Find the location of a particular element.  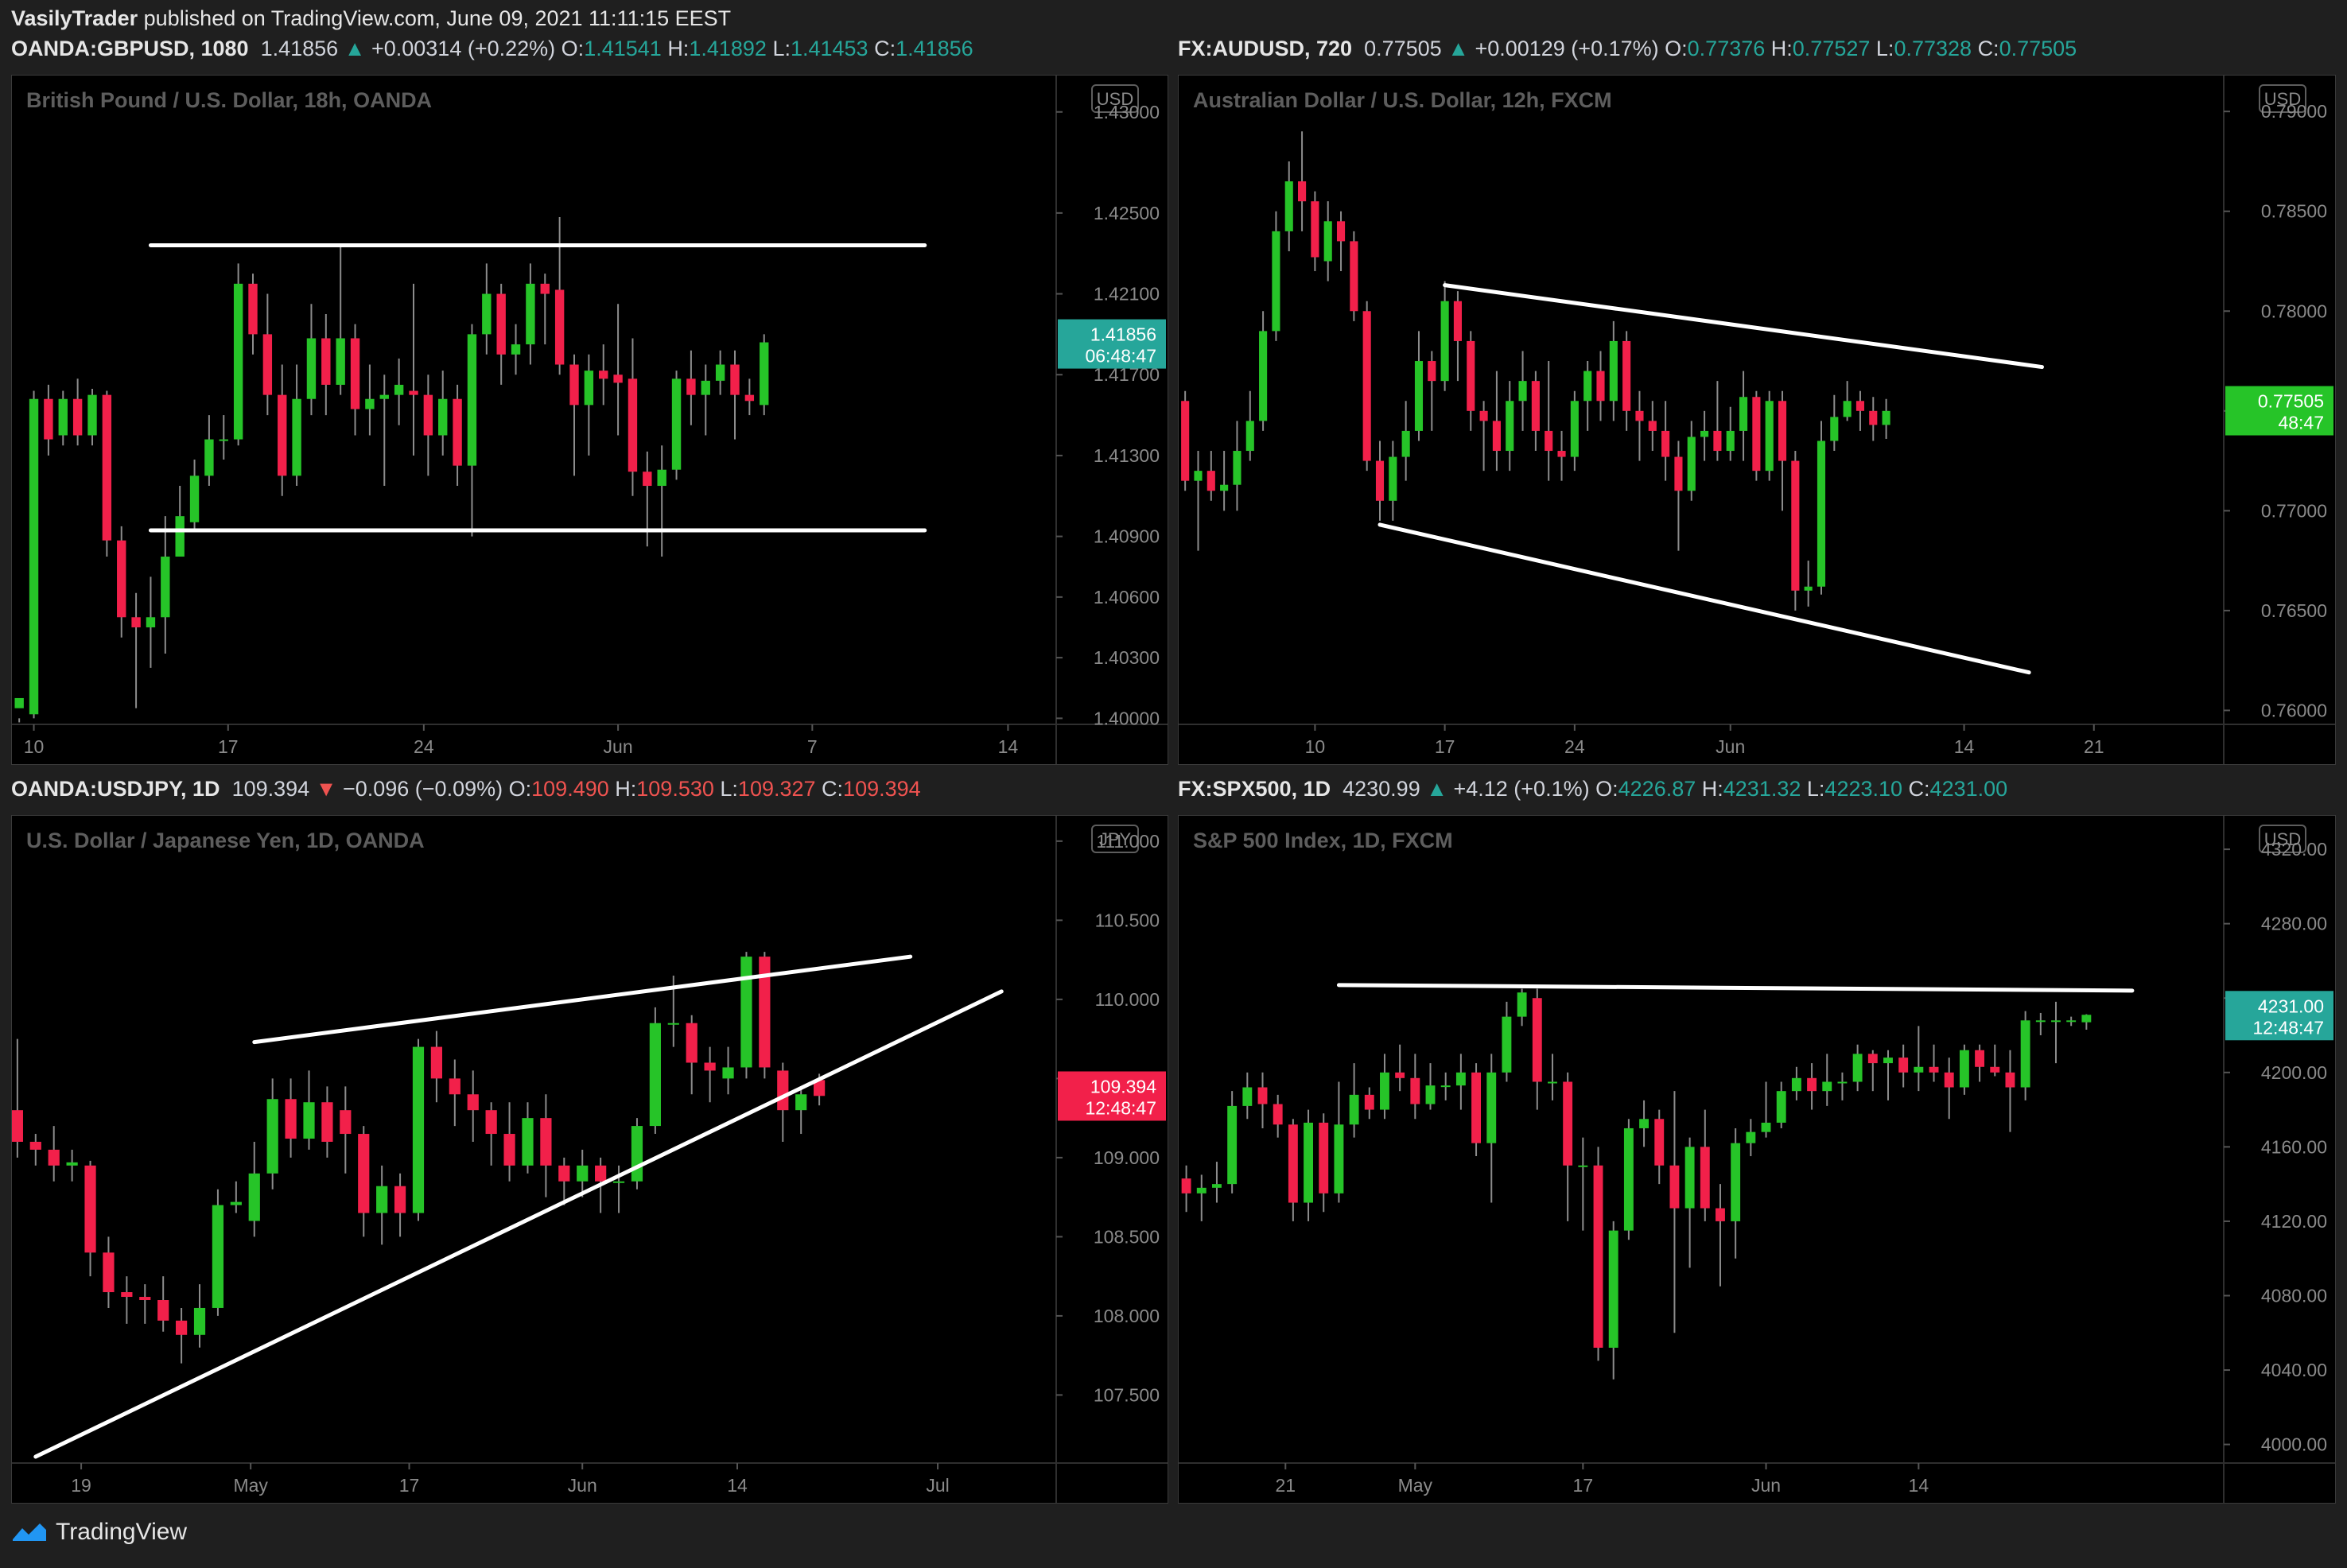

y-tick-label: 108.500 is located at coordinates (1127, 1236).